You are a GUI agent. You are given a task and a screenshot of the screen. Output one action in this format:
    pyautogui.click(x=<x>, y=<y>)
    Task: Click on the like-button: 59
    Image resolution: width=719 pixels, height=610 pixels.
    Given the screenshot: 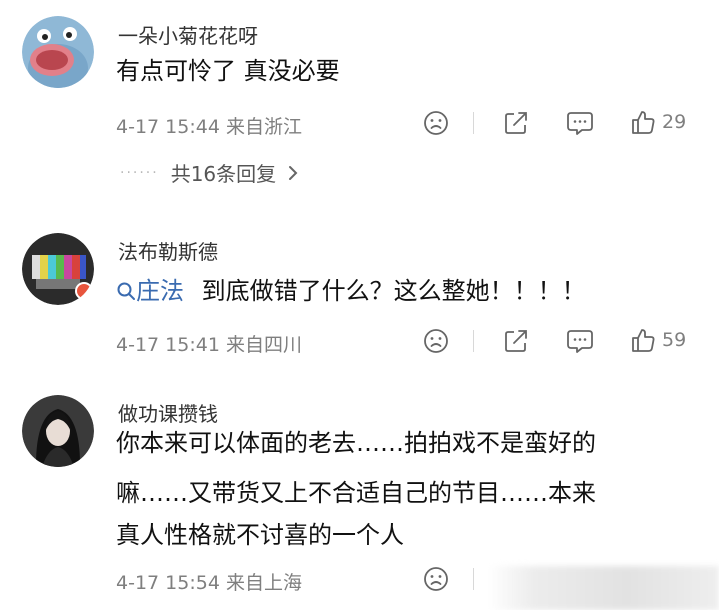 What is the action you would take?
    pyautogui.click(x=658, y=340)
    